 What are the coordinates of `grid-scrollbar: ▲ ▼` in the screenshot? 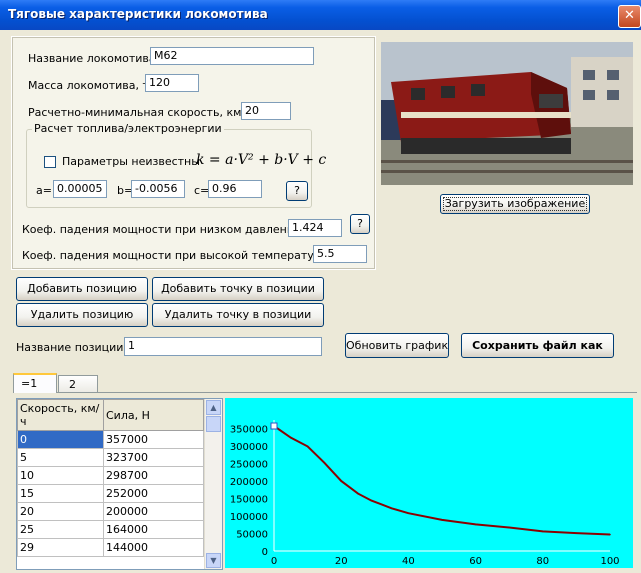 It's located at (213, 484).